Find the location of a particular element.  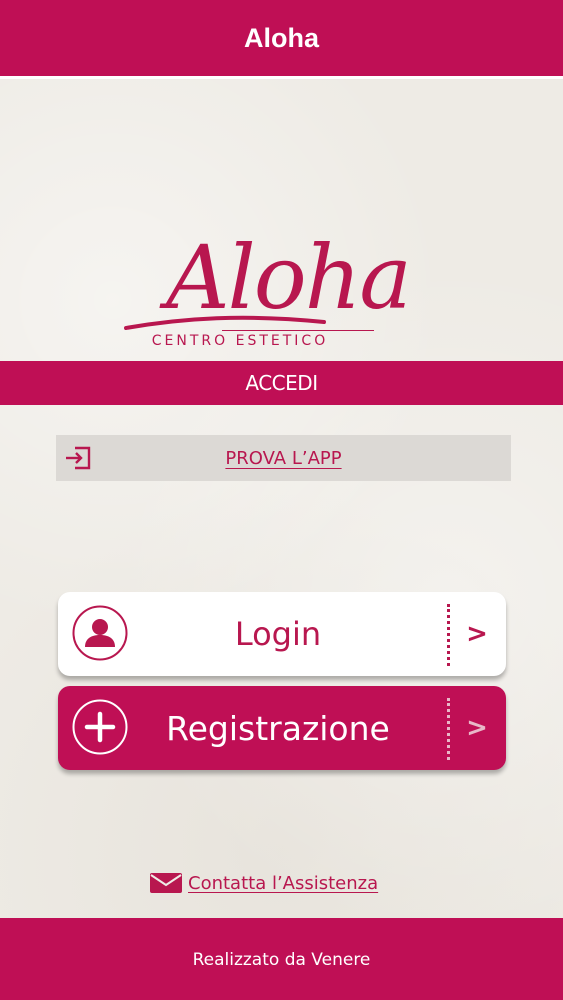

page-title: Aloha is located at coordinates (281, 37).